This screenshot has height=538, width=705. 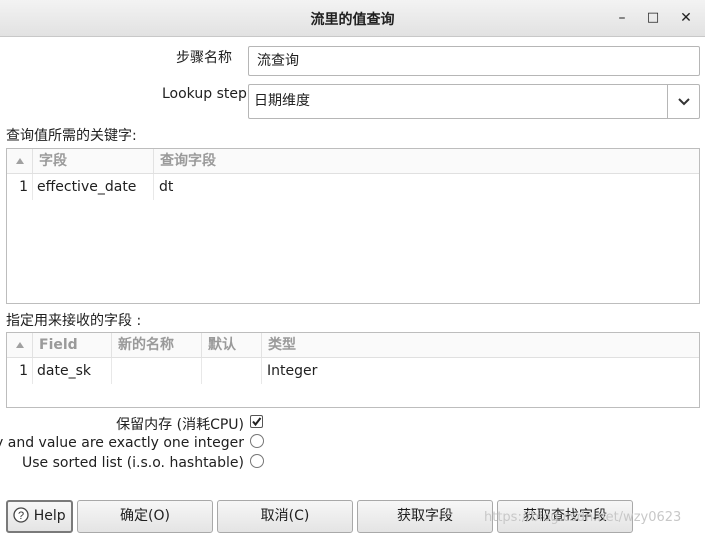 I want to click on preserve-memory-label: 保留内存 (消耗CPU), so click(x=180, y=425).